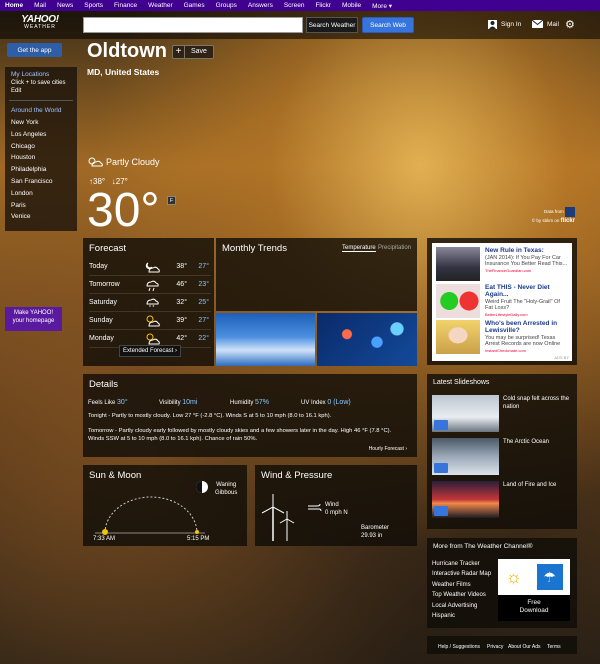 The image size is (600, 664). I want to click on moon-icon, so click(202, 487).